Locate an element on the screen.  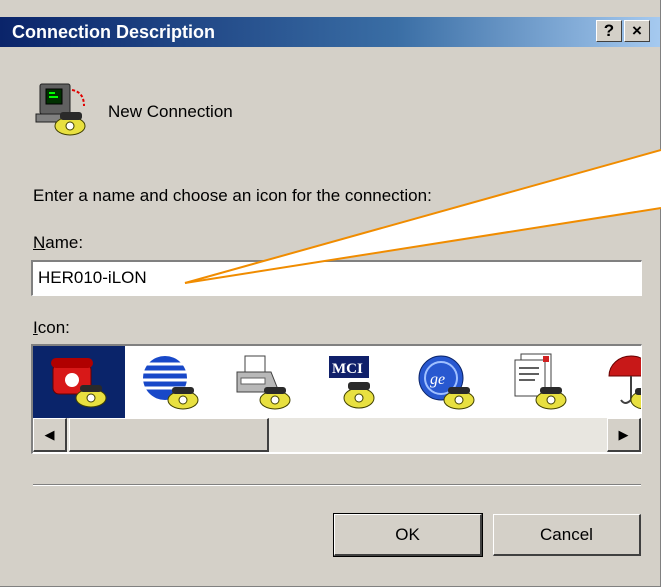
connection-name-label: New Connection is located at coordinates (170, 111).